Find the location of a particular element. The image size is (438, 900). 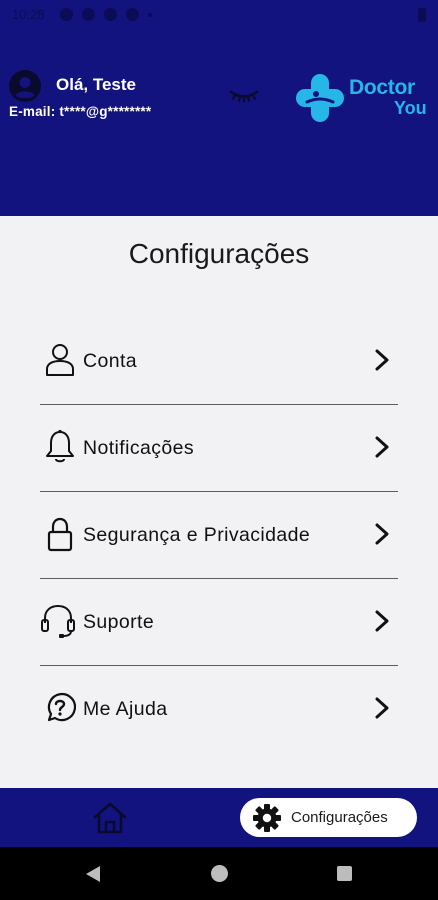

help-circle-icon is located at coordinates (61, 707).